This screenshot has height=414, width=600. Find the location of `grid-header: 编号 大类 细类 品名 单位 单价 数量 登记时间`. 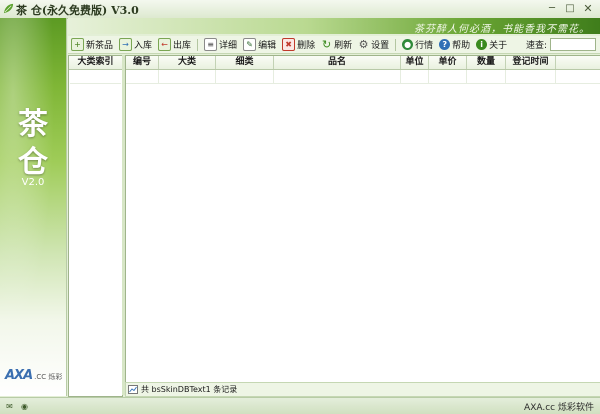

grid-header: 编号 大类 细类 品名 单位 单价 数量 登记时间 is located at coordinates (363, 63).